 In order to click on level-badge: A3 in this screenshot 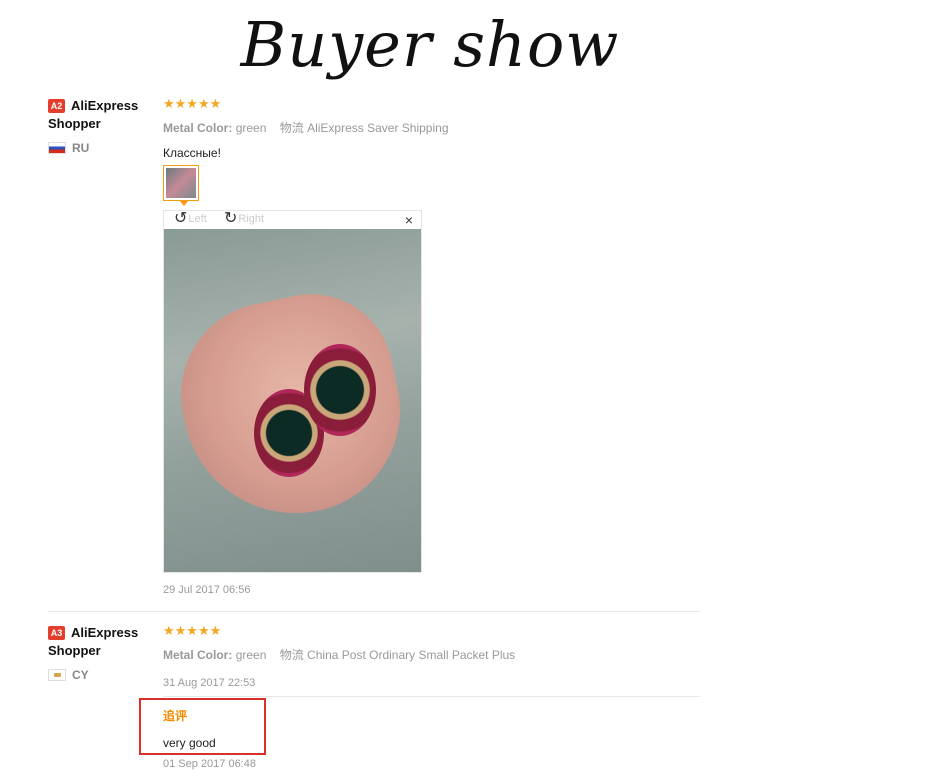, I will do `click(56, 632)`.